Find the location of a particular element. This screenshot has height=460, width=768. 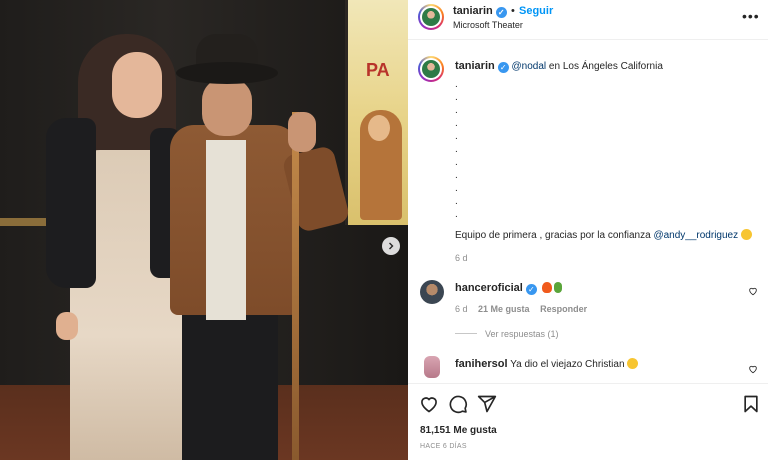

caption-mention: @nodal is located at coordinates (529, 66).